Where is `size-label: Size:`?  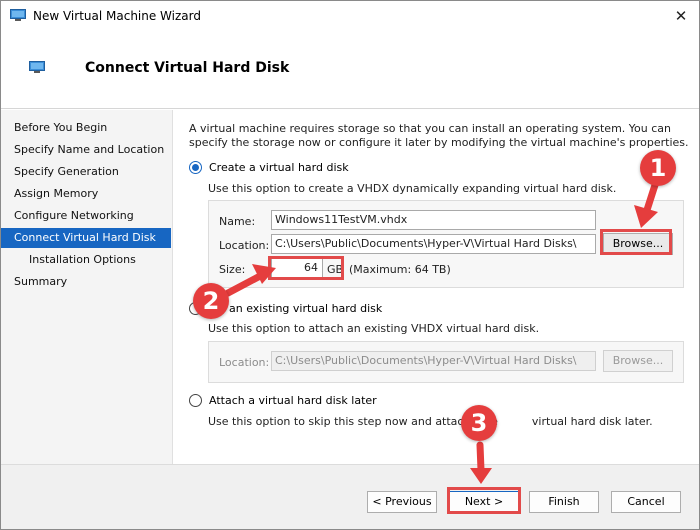
size-label: Size: is located at coordinates (232, 269).